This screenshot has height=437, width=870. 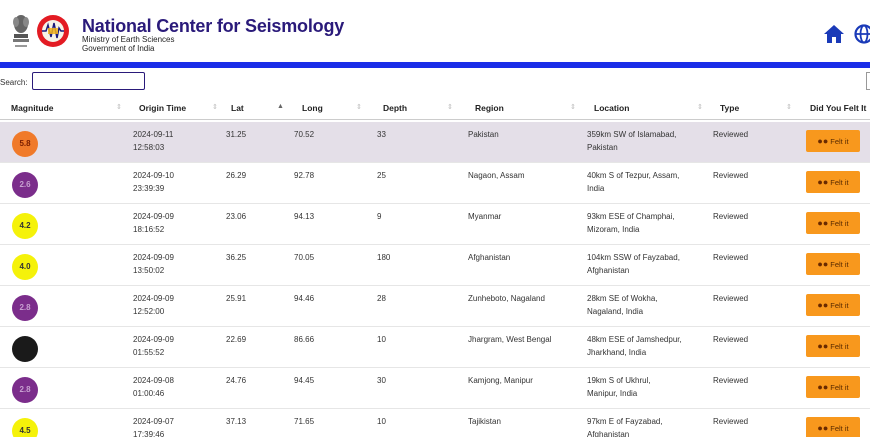 I want to click on column-header-location: Location, so click(x=611, y=108).